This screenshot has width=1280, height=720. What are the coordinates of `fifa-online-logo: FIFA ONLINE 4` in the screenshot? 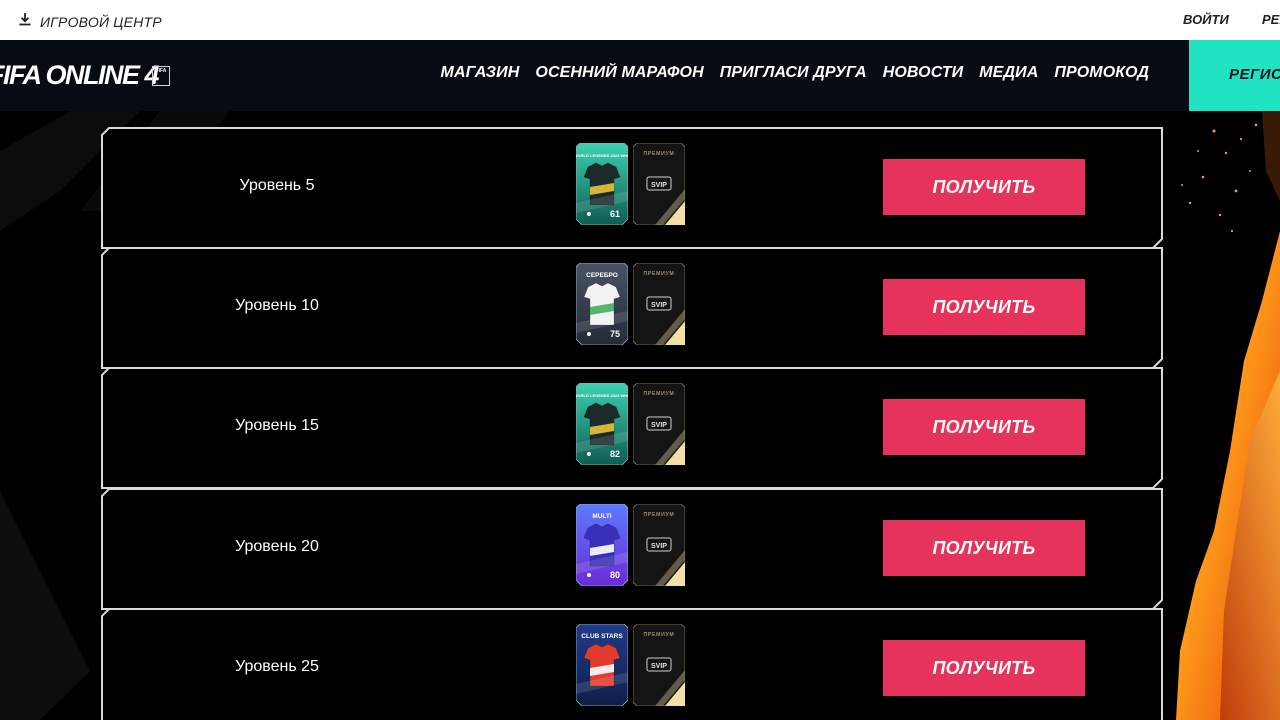 It's located at (80, 75).